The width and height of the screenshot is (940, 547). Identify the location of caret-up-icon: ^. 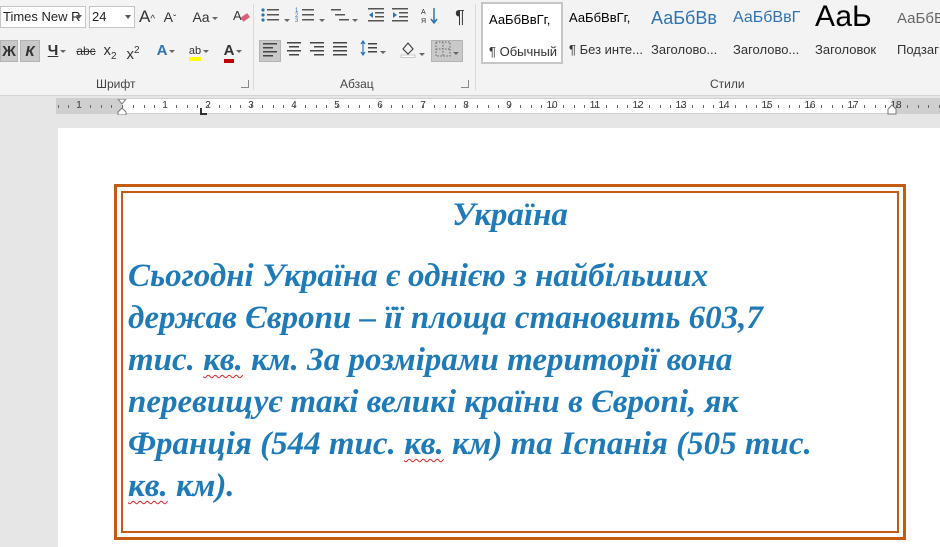
(153, 19).